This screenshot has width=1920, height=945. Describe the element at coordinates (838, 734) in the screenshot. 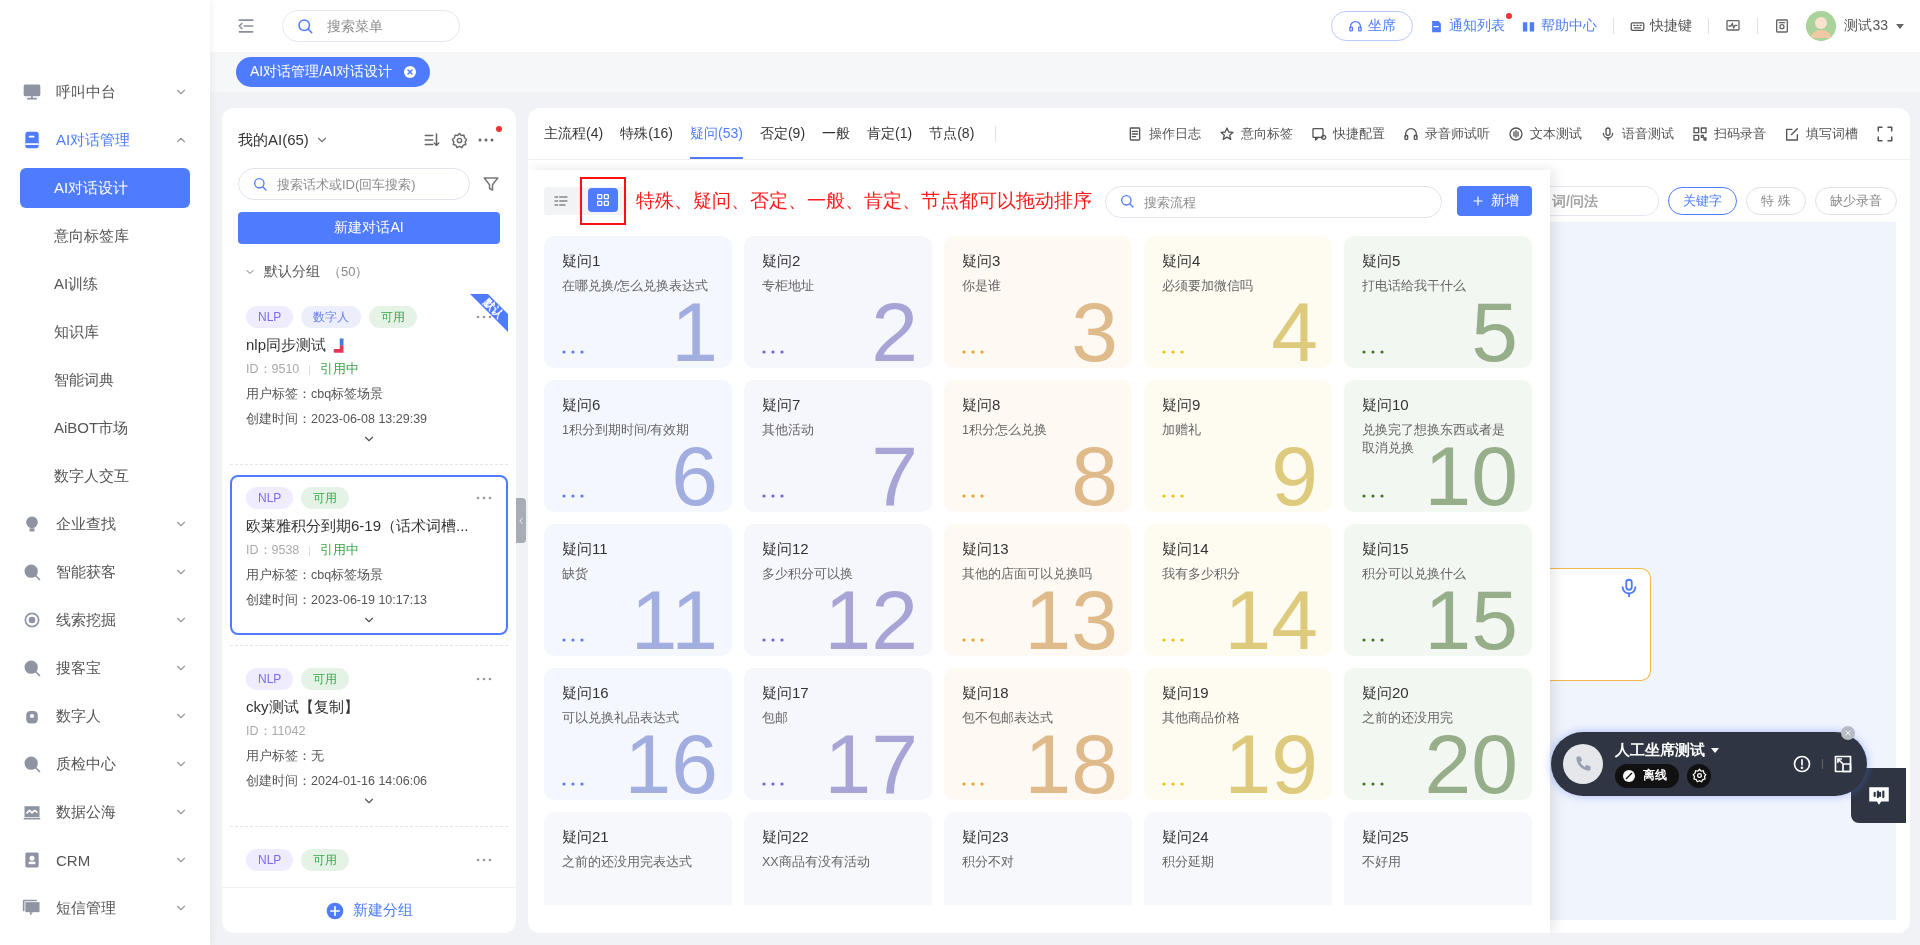

I see `flow-card: 17 疑问17 包邮` at that location.